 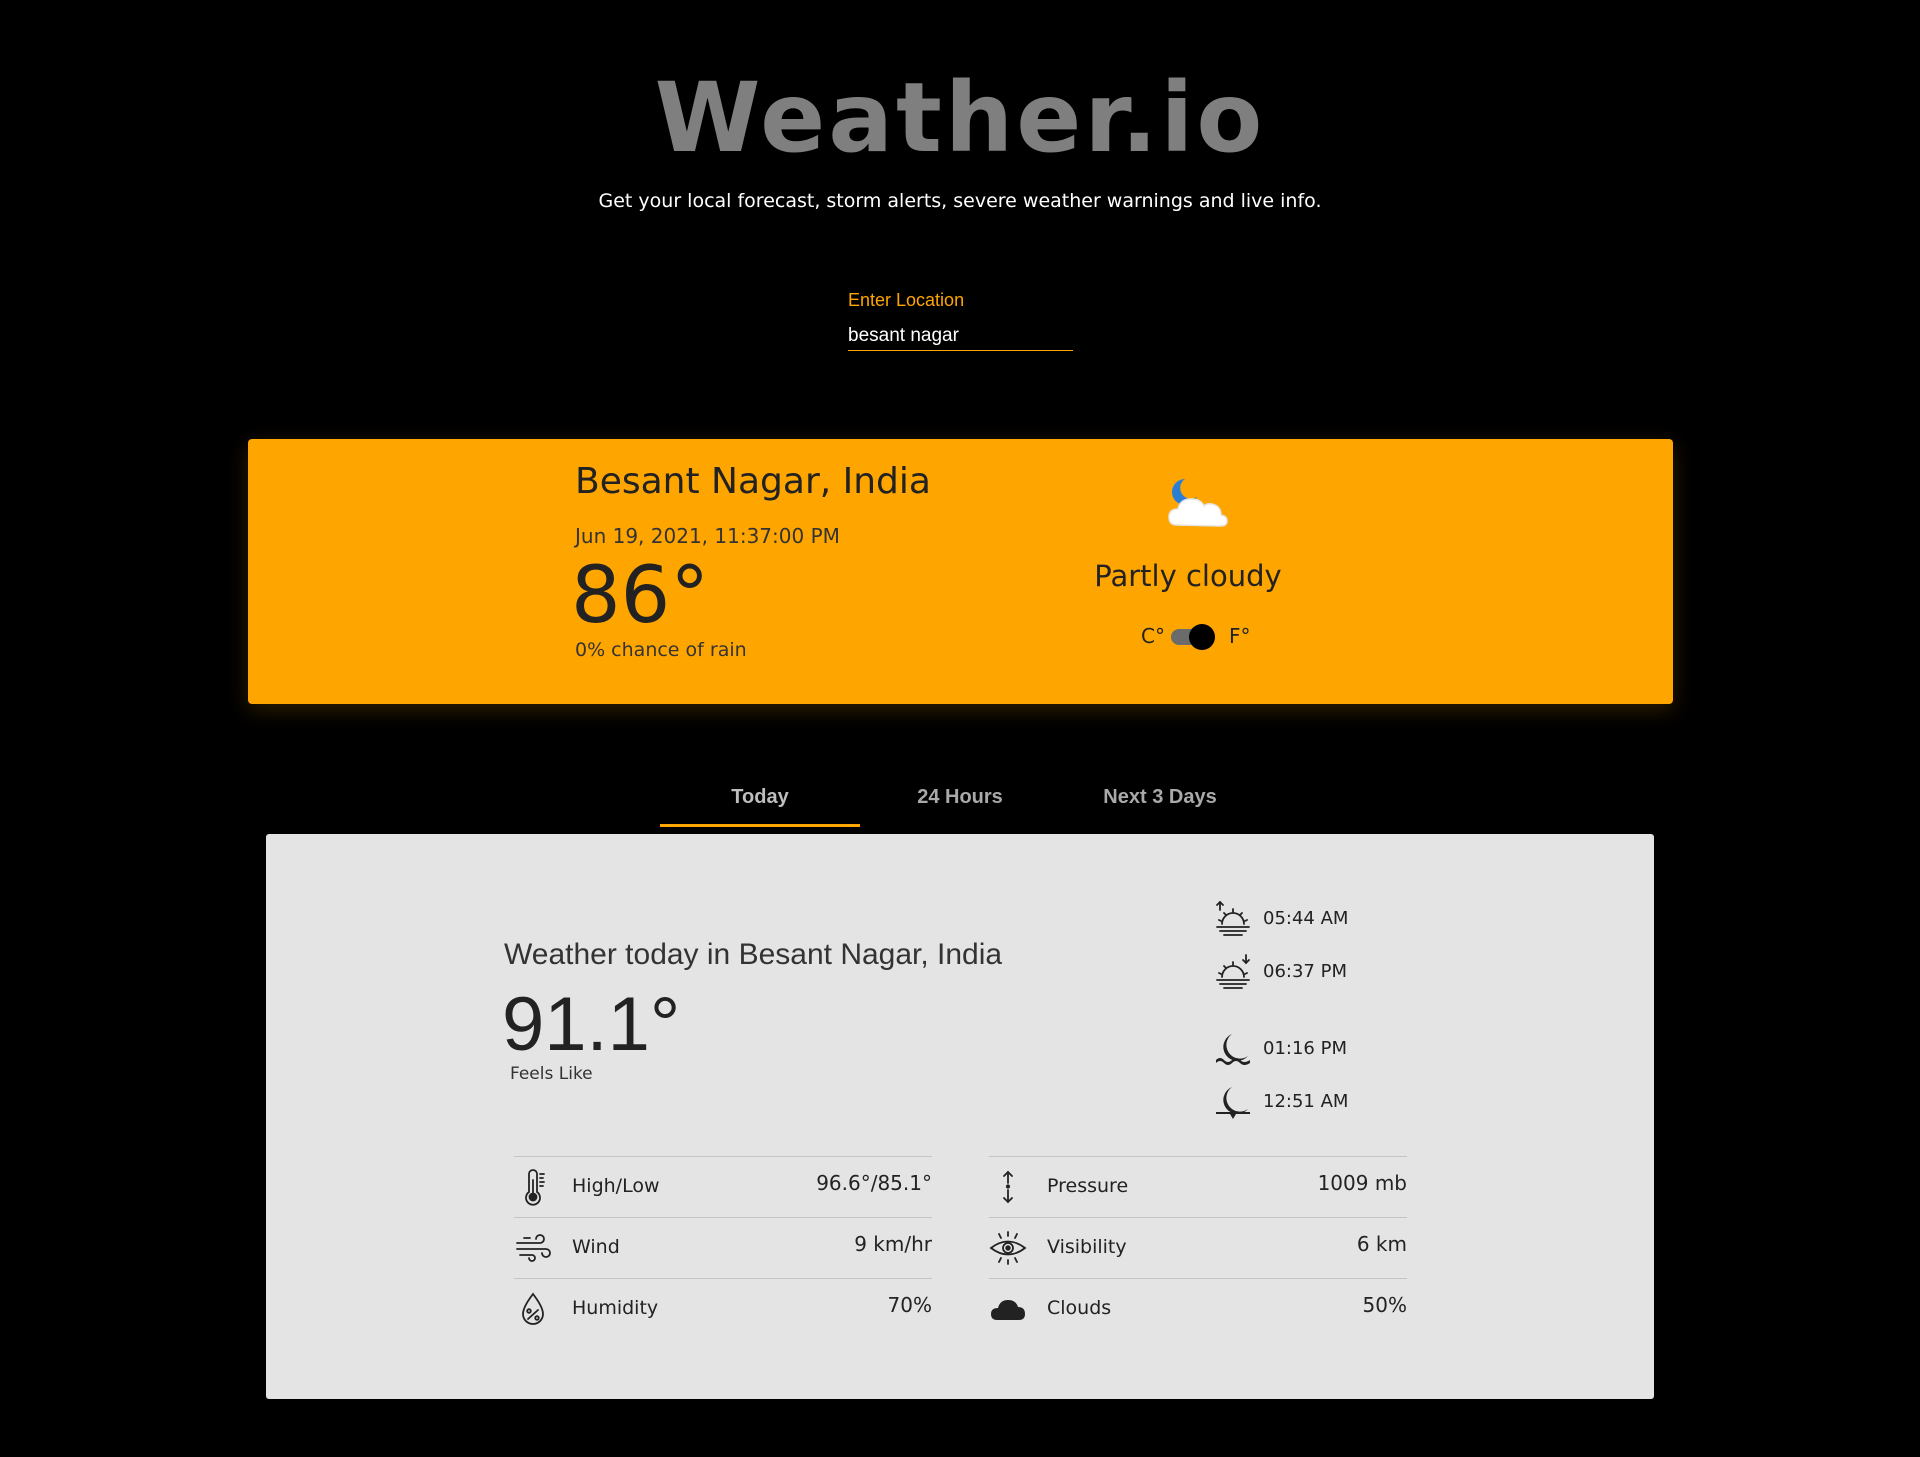 I want to click on unit-toggle: C° F°, so click(x=1201, y=636).